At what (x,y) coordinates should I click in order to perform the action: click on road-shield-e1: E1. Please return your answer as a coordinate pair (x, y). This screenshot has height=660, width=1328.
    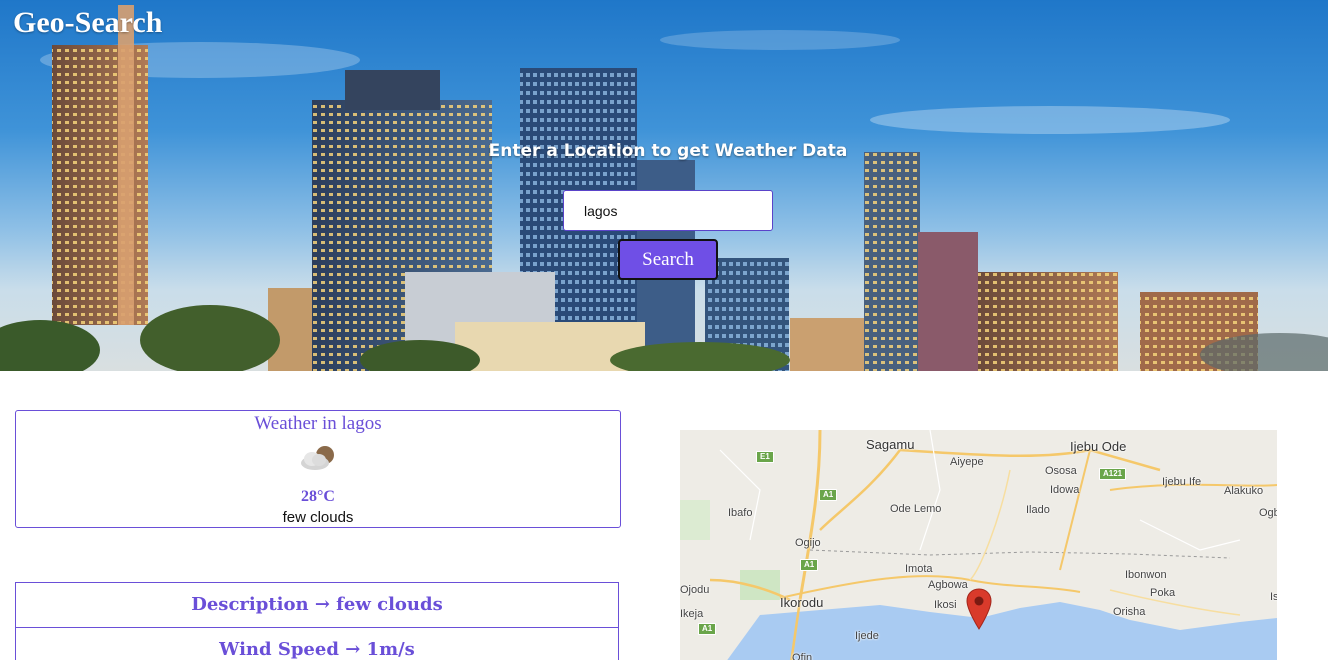
    Looking at the image, I should click on (765, 457).